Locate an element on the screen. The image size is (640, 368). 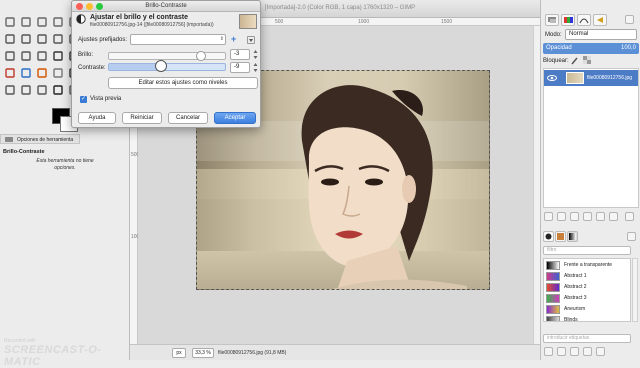
layers-button-bar is located at coordinates (590, 217).